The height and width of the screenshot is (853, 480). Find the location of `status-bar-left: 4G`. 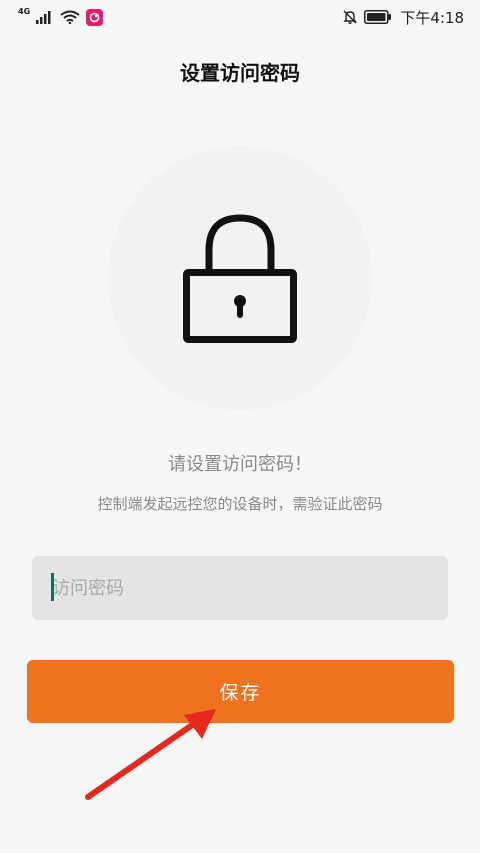

status-bar-left: 4G is located at coordinates (61, 16).